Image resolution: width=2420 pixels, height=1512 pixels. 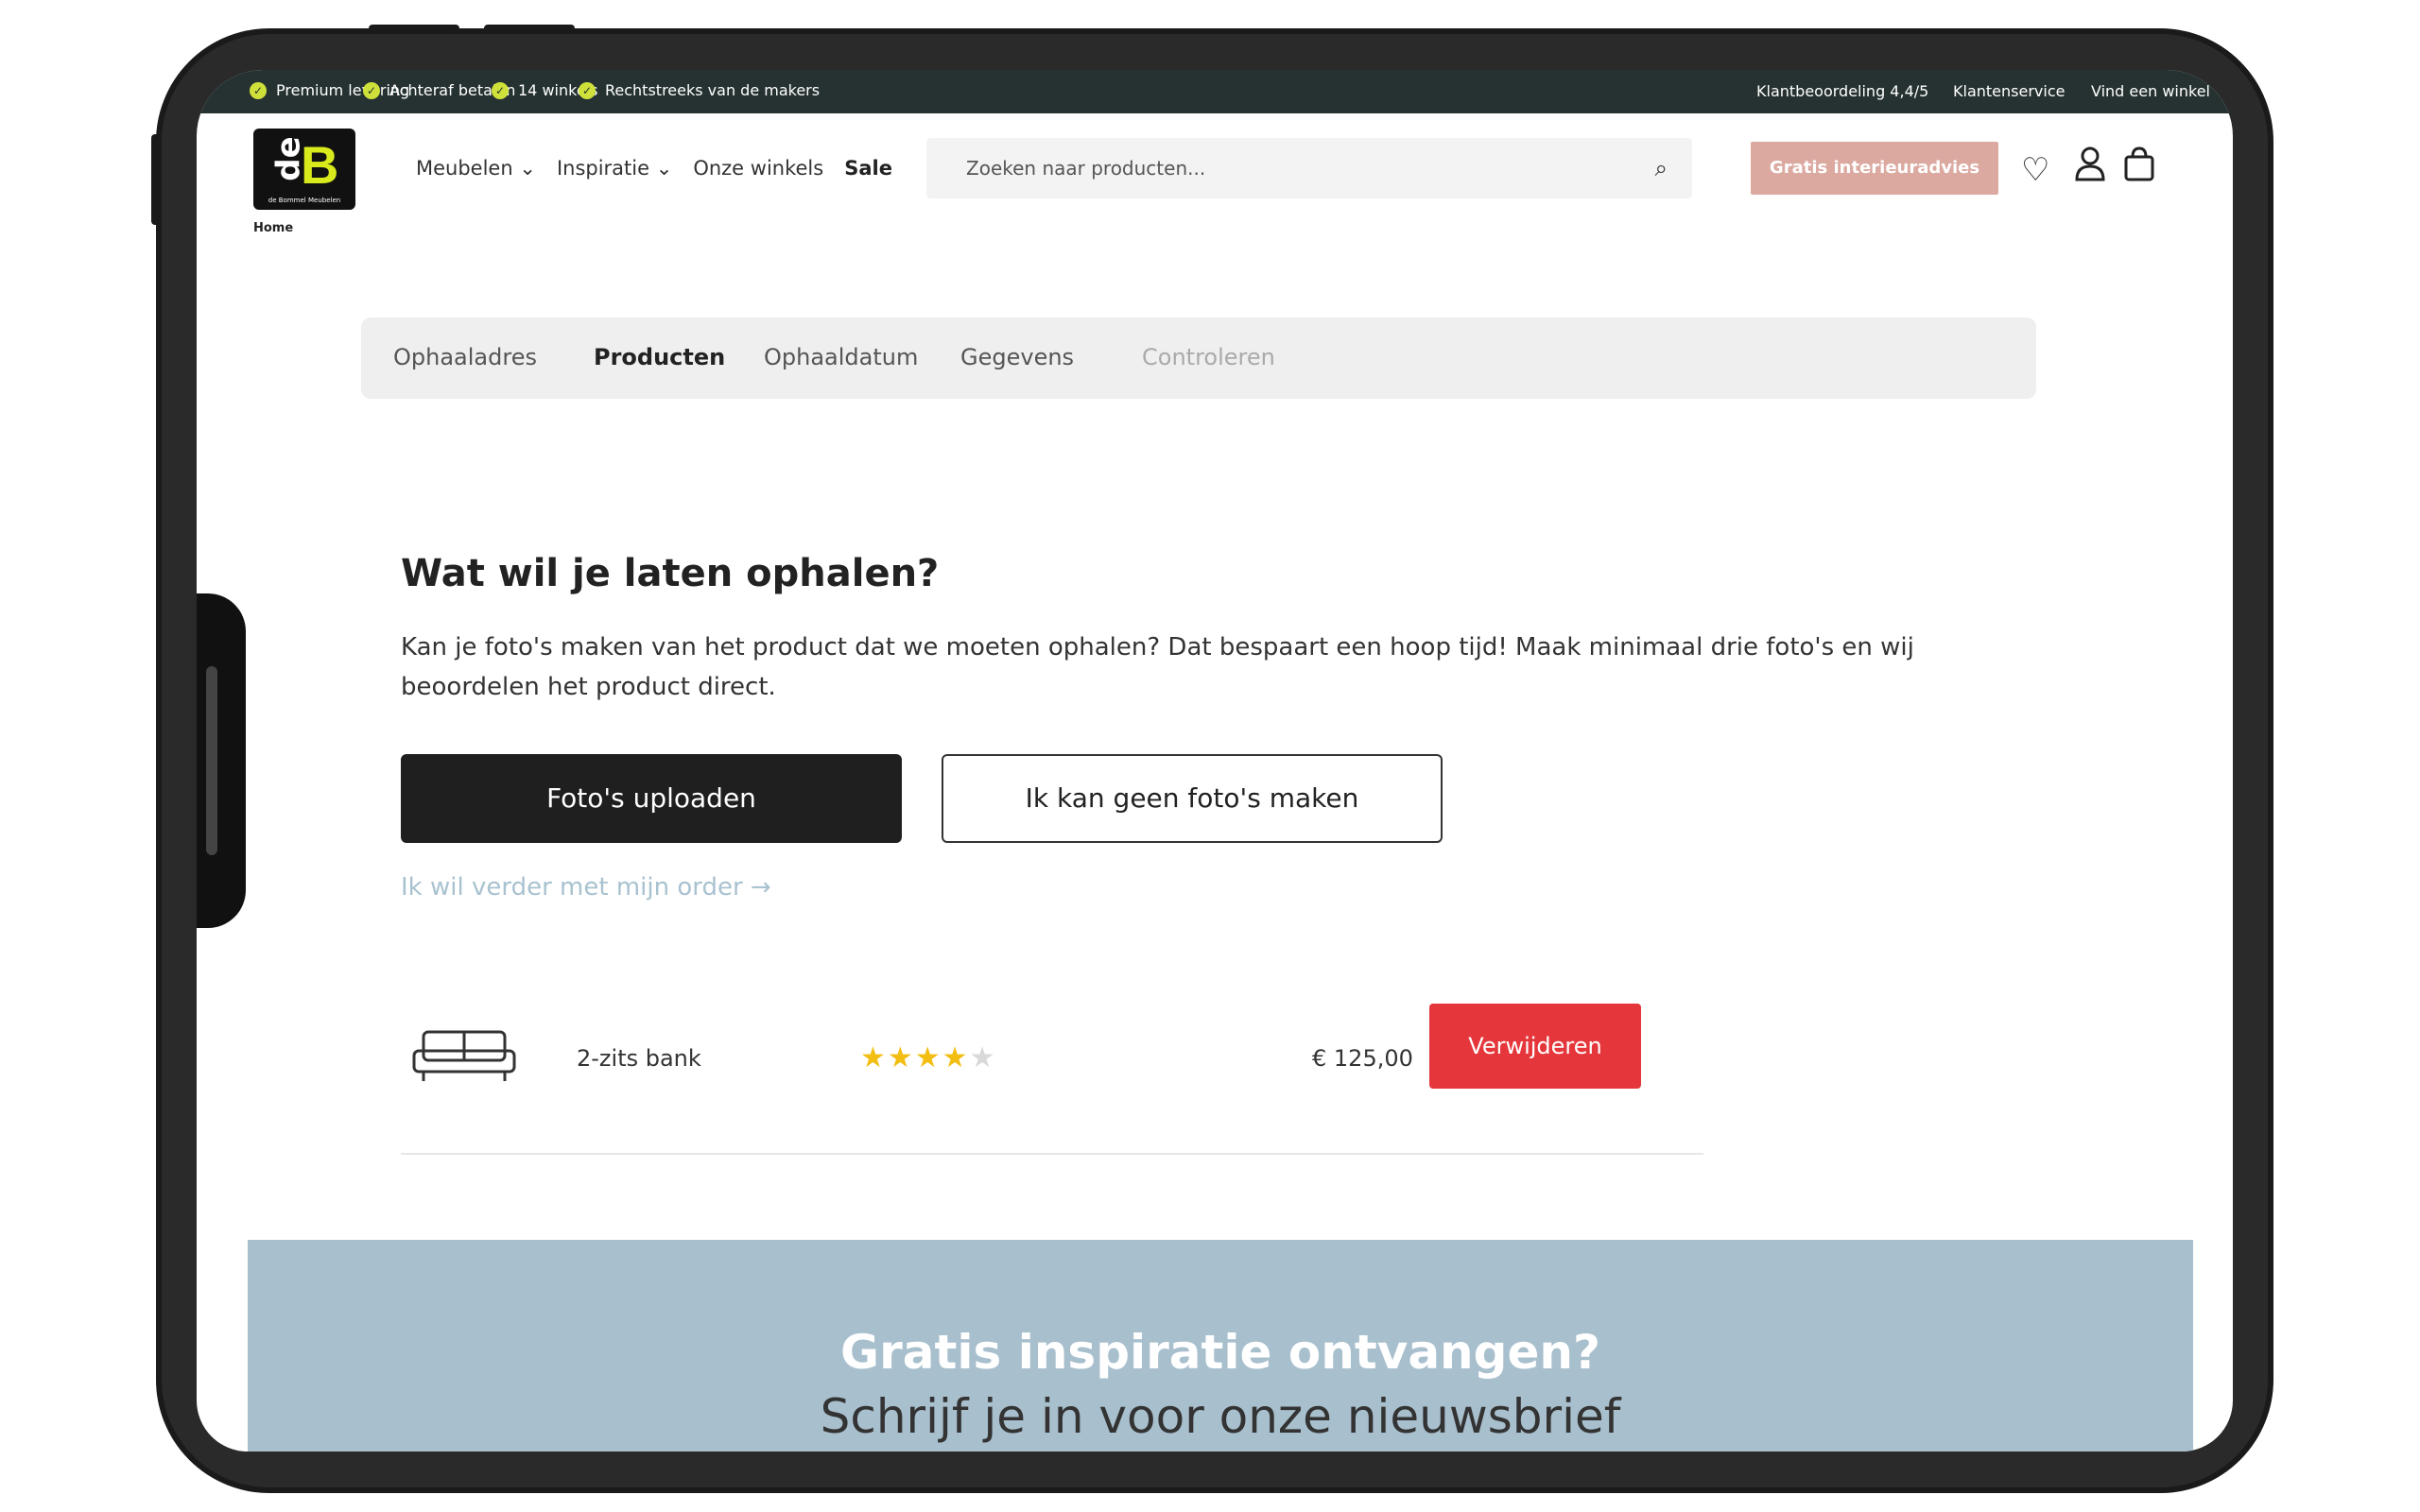 I want to click on nav-winkels: Onze winkels, so click(x=758, y=168).